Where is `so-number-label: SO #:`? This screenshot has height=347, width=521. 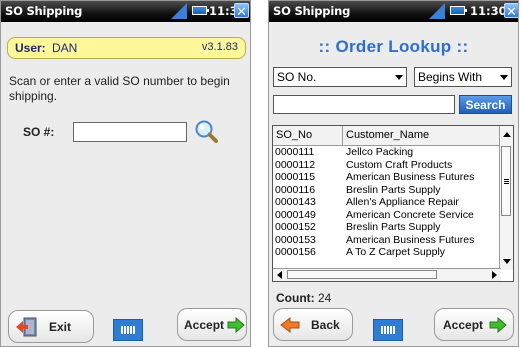
so-number-label: SO #: is located at coordinates (39, 132).